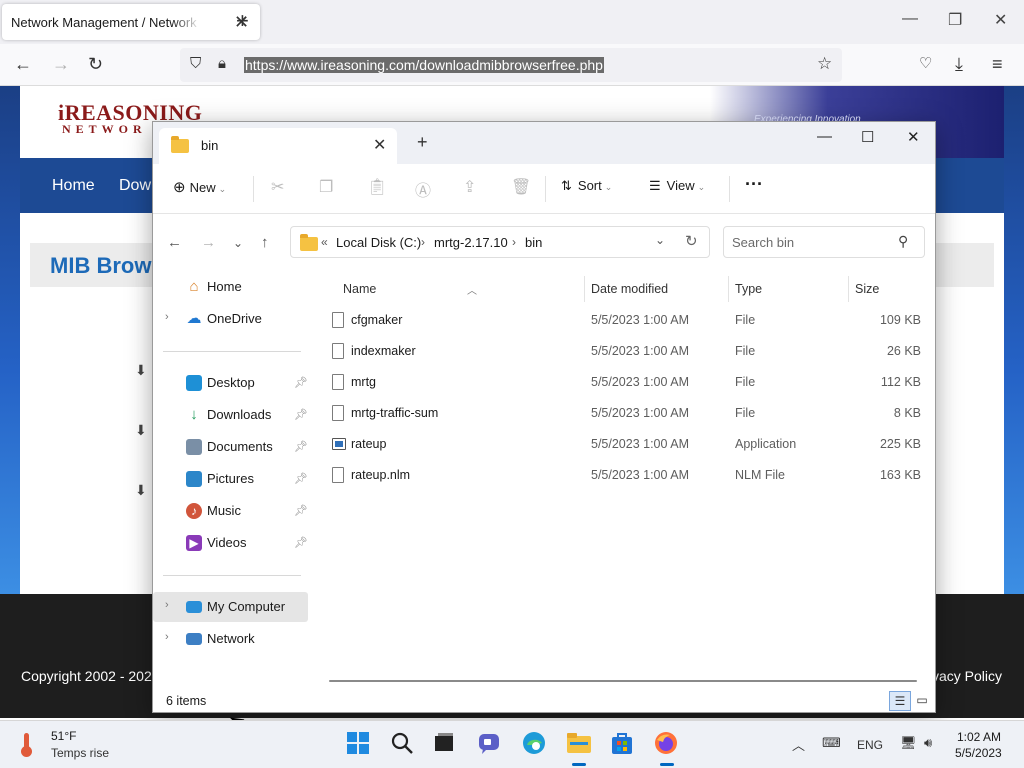 This screenshot has width=1024, height=768. I want to click on downloads-icon: ⤓, so click(959, 64).